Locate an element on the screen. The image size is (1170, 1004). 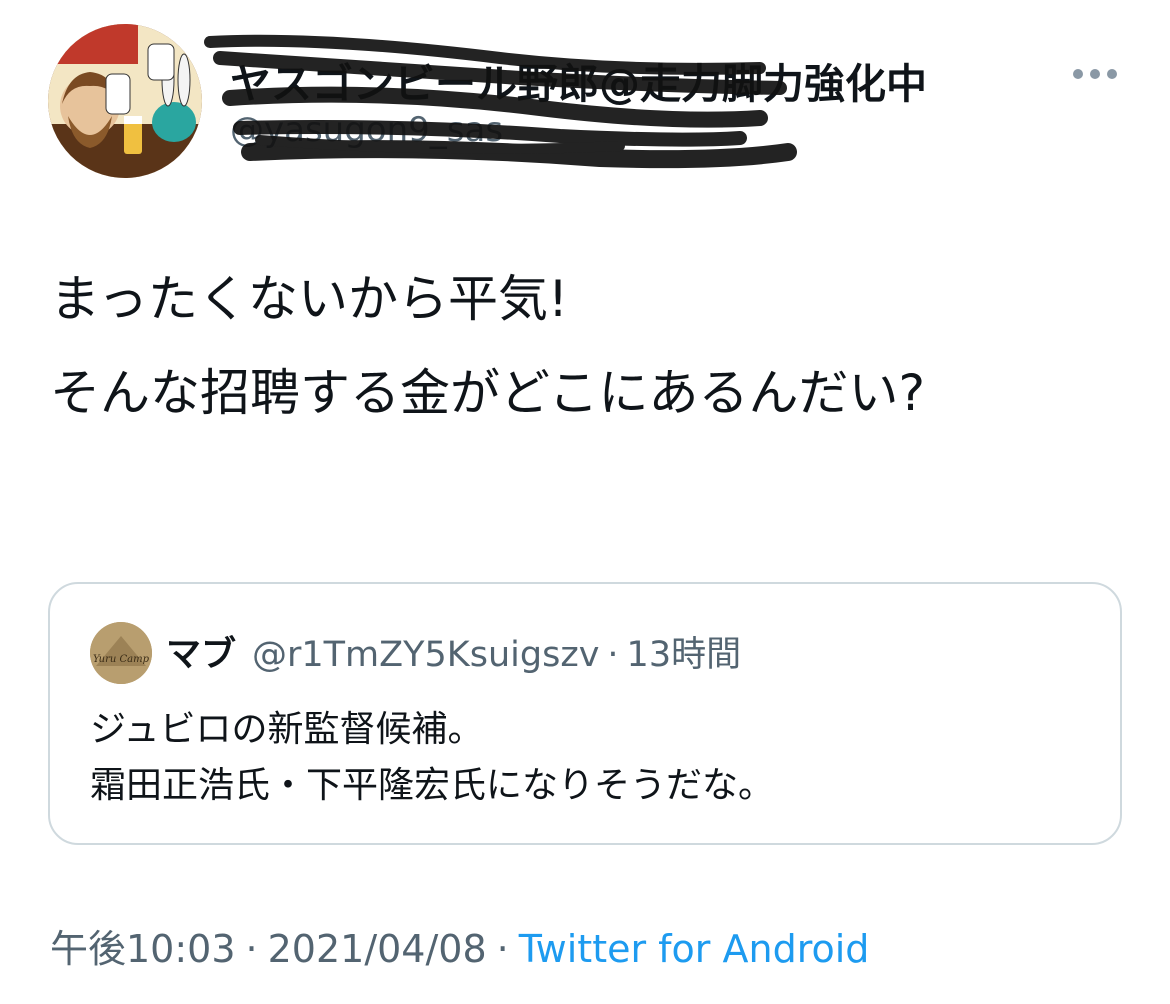
quoted-author-avatar: Yuru Camp is located at coordinates (121, 653).